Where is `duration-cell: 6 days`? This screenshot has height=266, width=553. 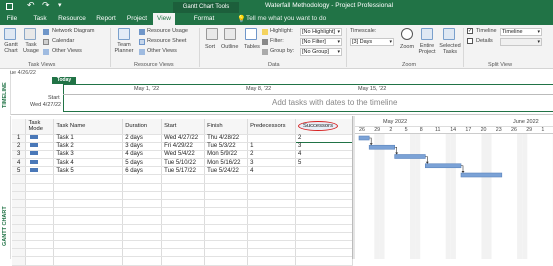
duration-cell: 6 days is located at coordinates (142, 171).